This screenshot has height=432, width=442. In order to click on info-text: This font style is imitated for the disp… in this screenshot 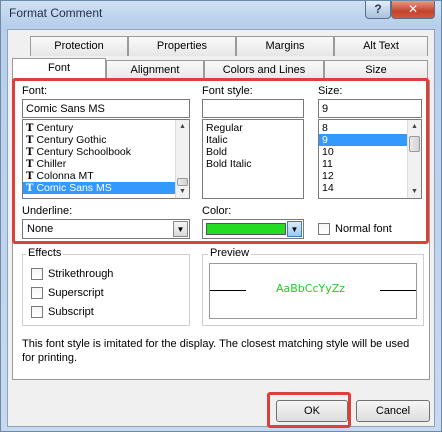, I will do `click(216, 351)`.